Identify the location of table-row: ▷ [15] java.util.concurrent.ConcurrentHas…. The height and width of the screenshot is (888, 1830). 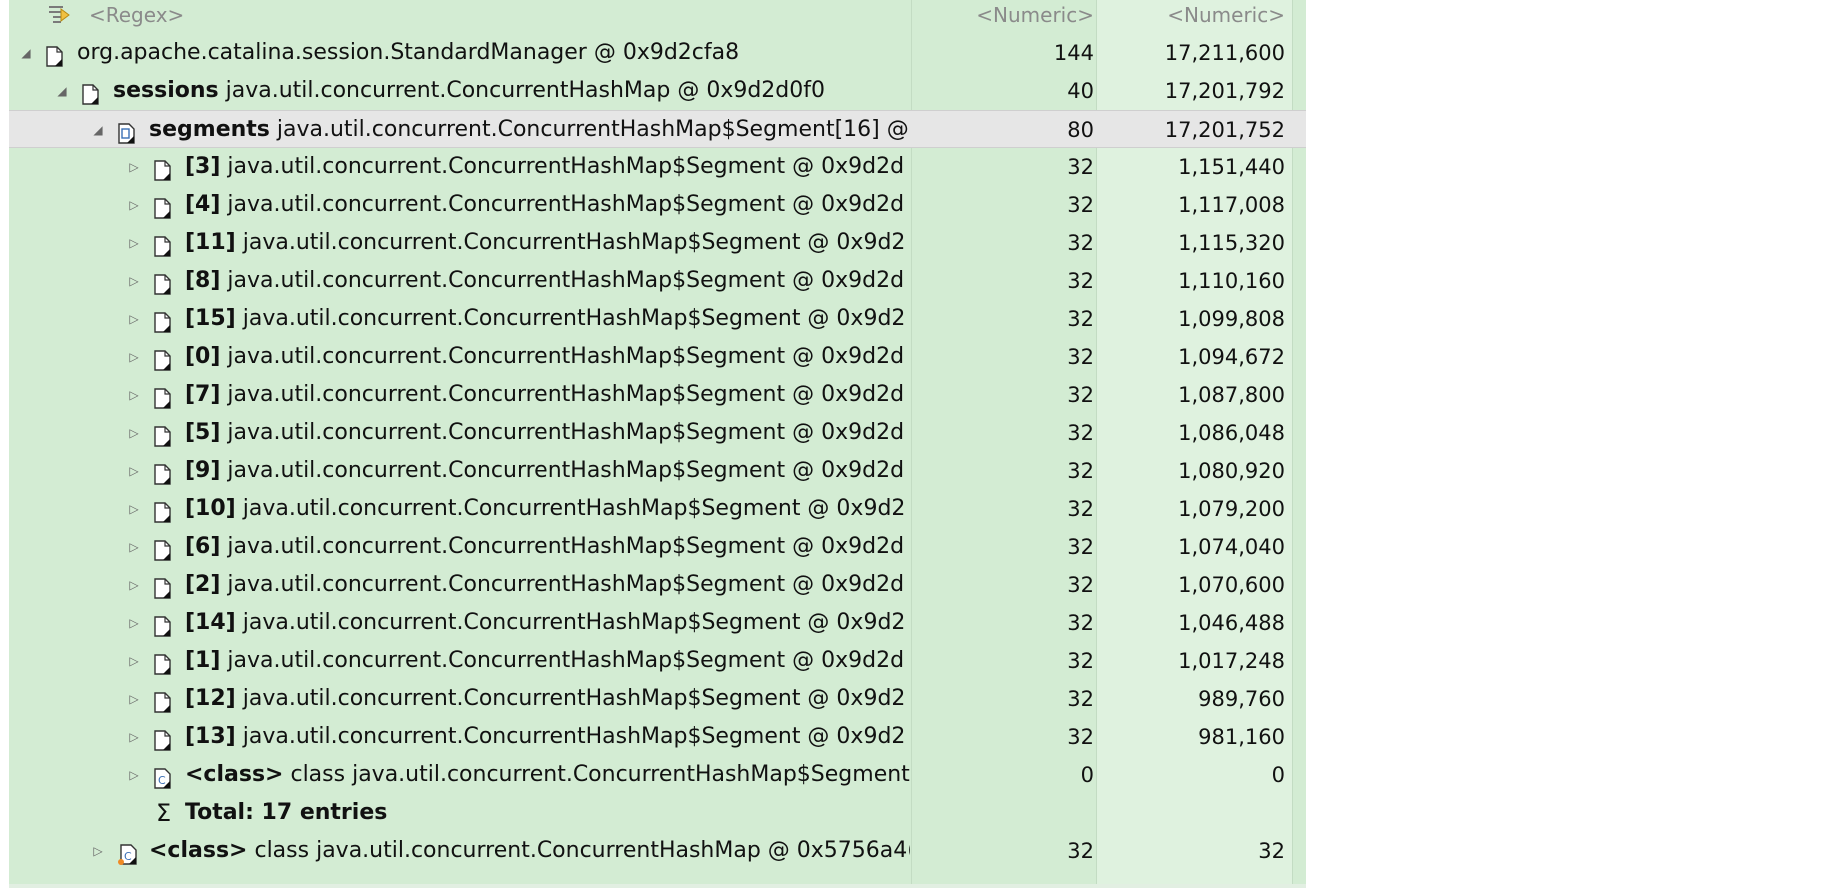
(657, 319).